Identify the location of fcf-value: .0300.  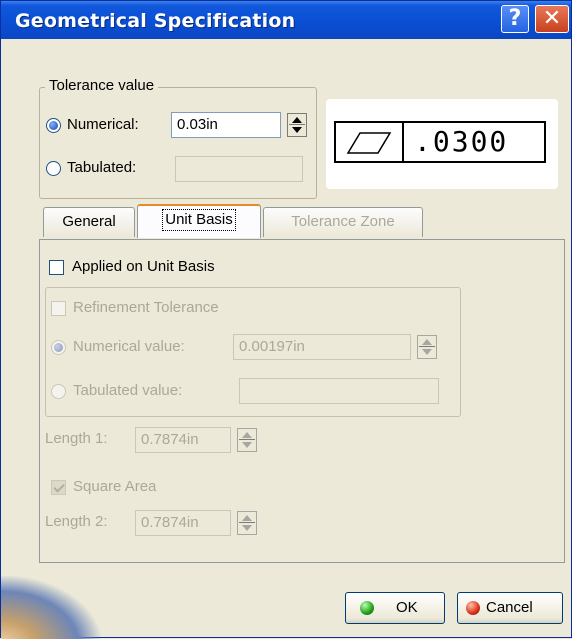
(461, 141).